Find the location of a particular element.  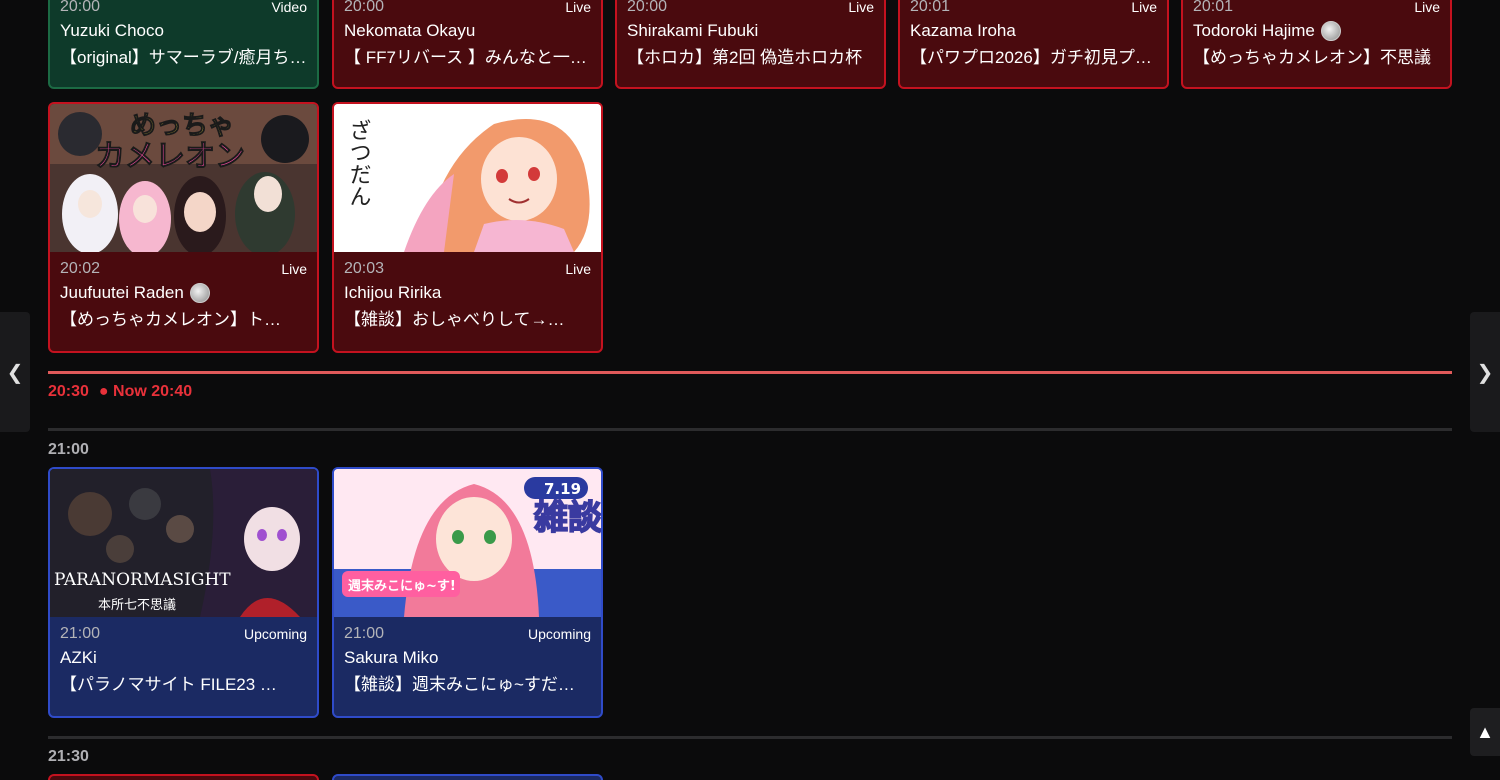

thumb-big-text: 雑談 is located at coordinates (567, 518).